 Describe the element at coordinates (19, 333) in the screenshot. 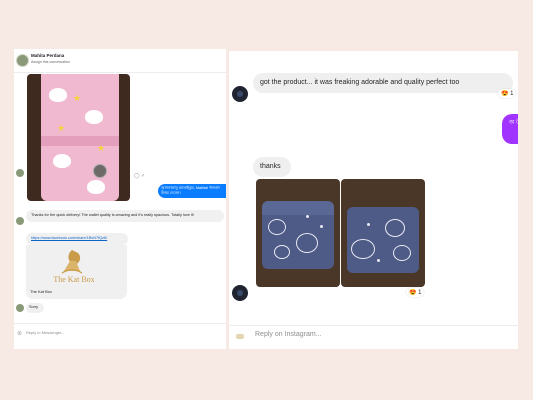

I see `plus-icon: ⊕` at that location.